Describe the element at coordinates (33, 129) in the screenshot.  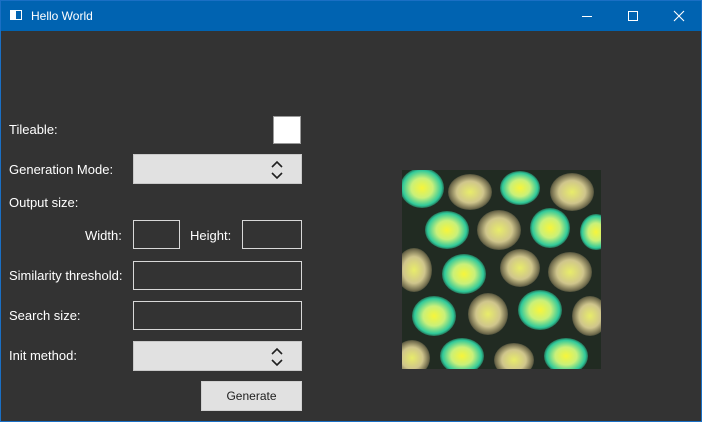
I see `tileable-label: Tileable:` at that location.